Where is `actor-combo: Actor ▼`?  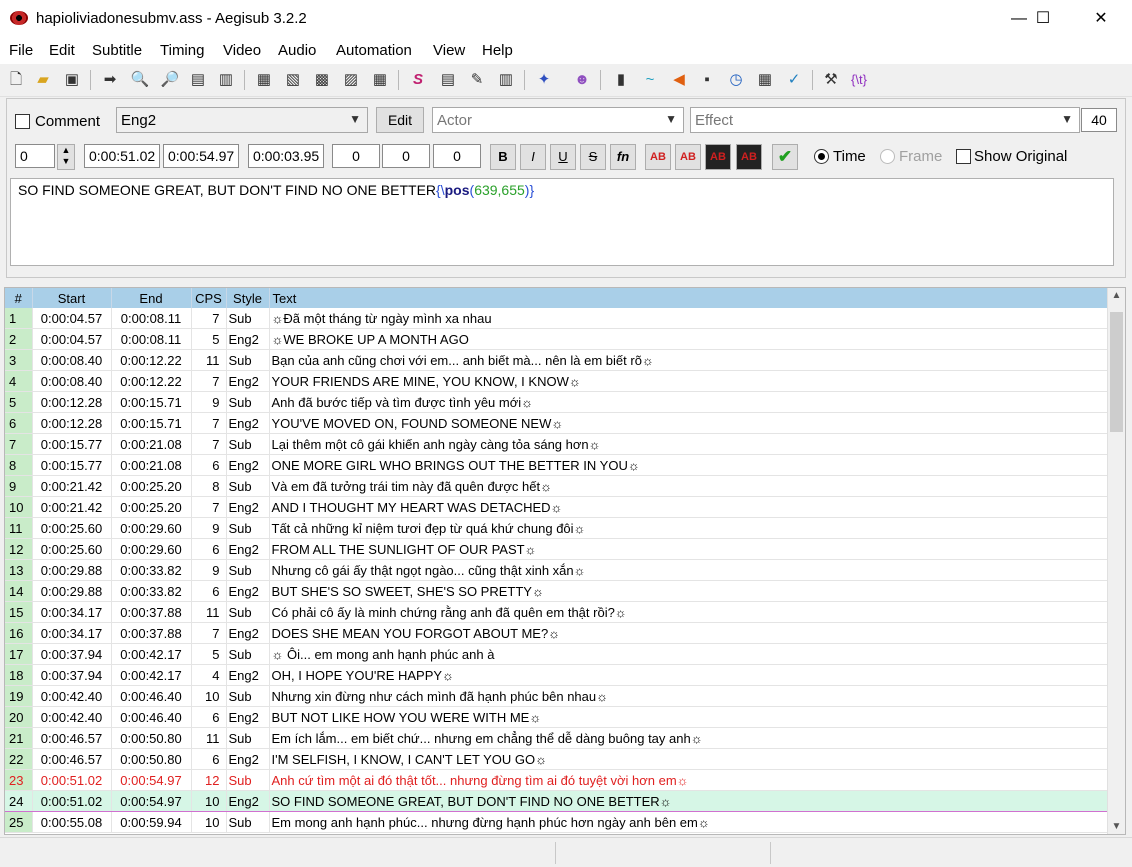
actor-combo: Actor ▼ is located at coordinates (558, 120).